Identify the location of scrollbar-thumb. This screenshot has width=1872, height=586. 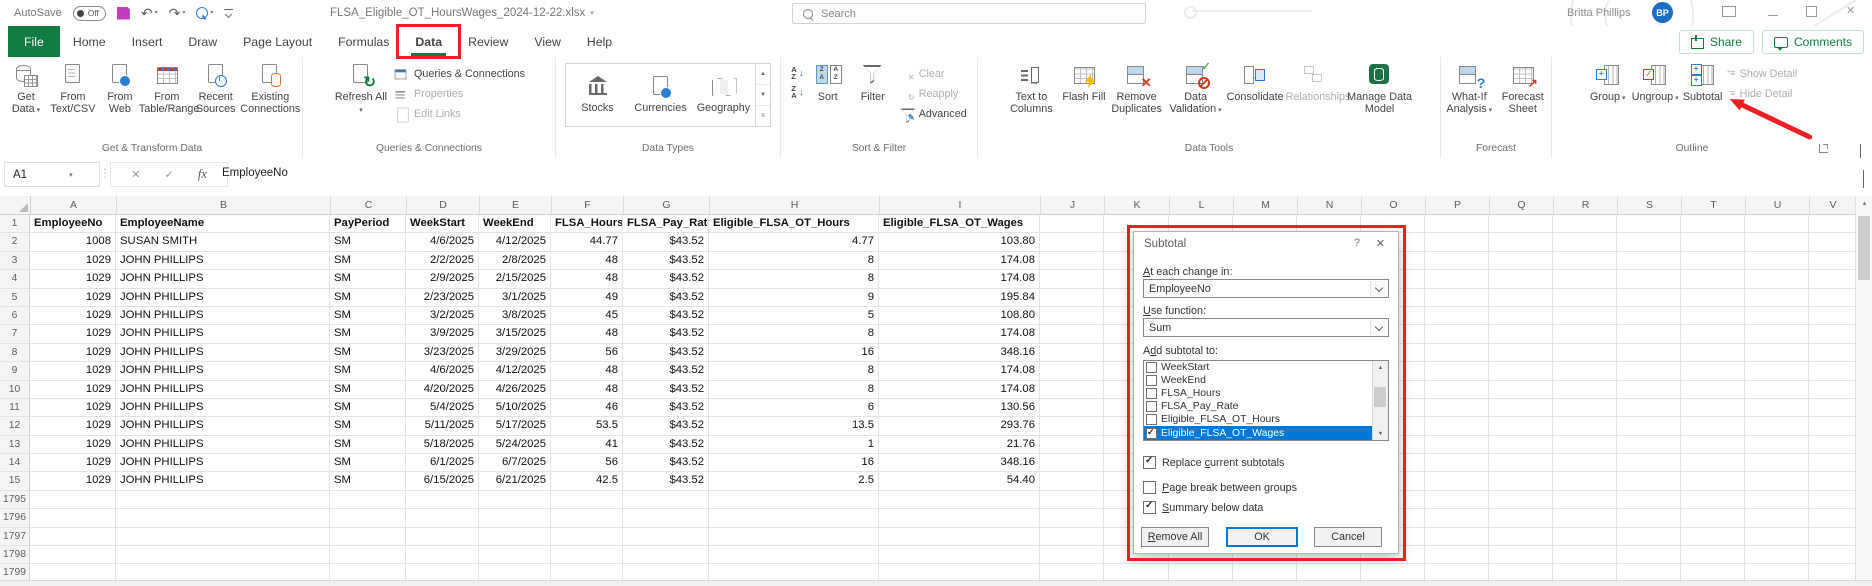
(1380, 397).